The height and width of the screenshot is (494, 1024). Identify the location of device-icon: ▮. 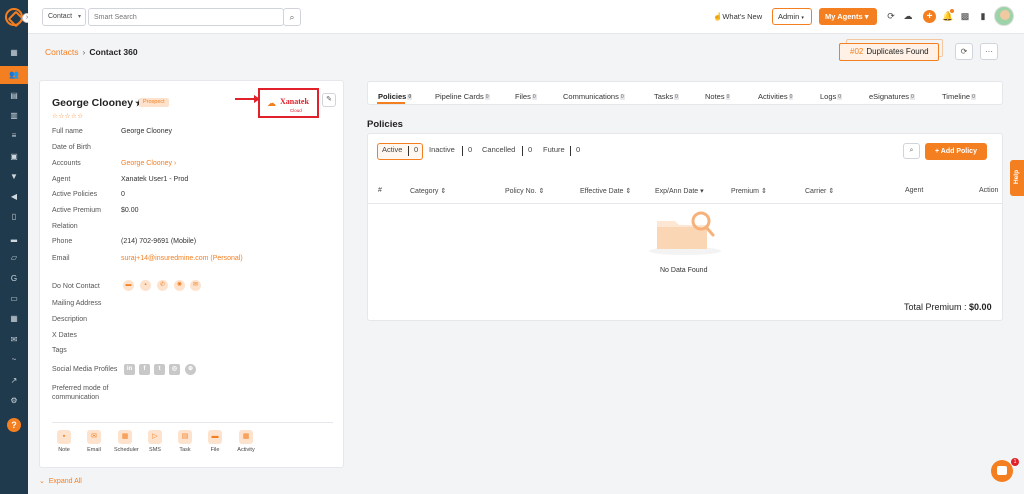
(983, 16).